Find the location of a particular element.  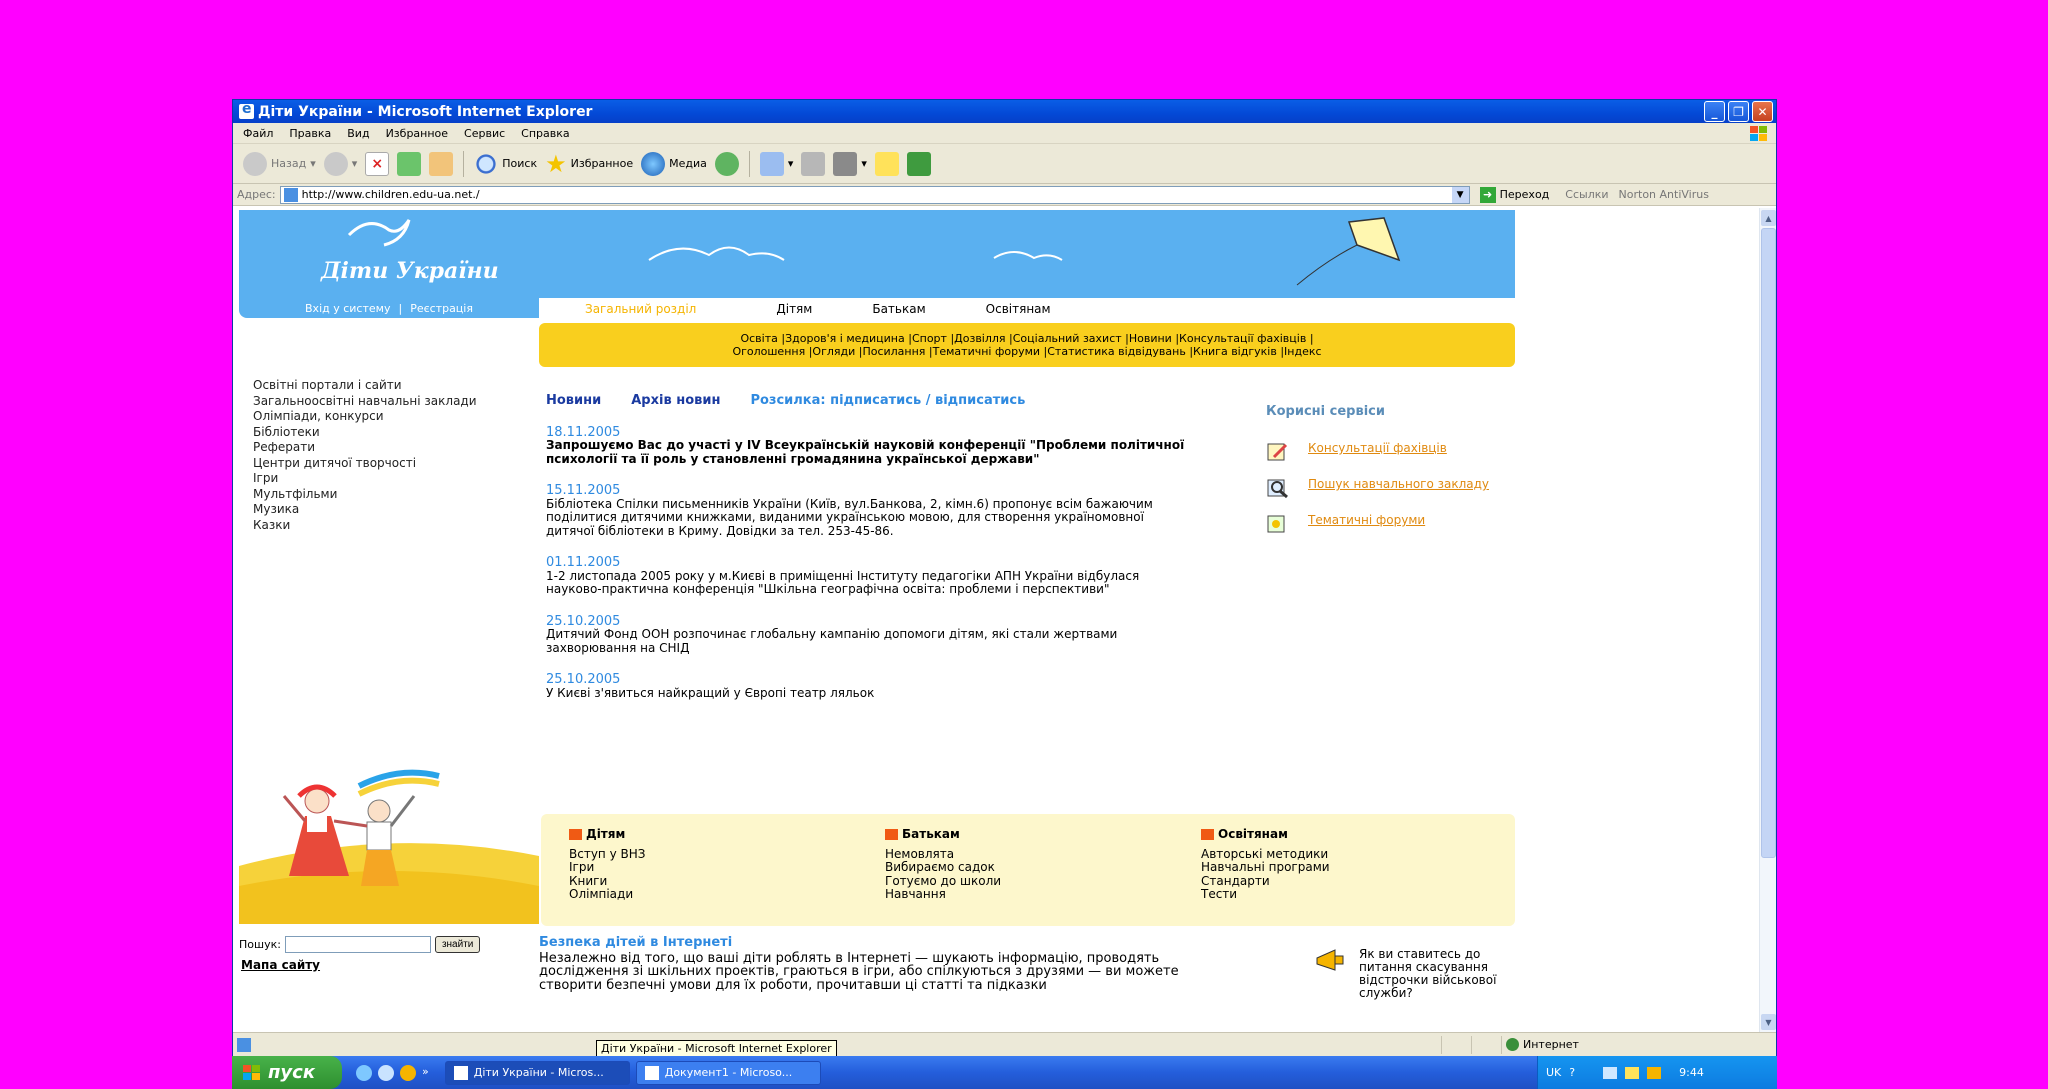

favorites-button: ★ Избранное is located at coordinates (589, 164).